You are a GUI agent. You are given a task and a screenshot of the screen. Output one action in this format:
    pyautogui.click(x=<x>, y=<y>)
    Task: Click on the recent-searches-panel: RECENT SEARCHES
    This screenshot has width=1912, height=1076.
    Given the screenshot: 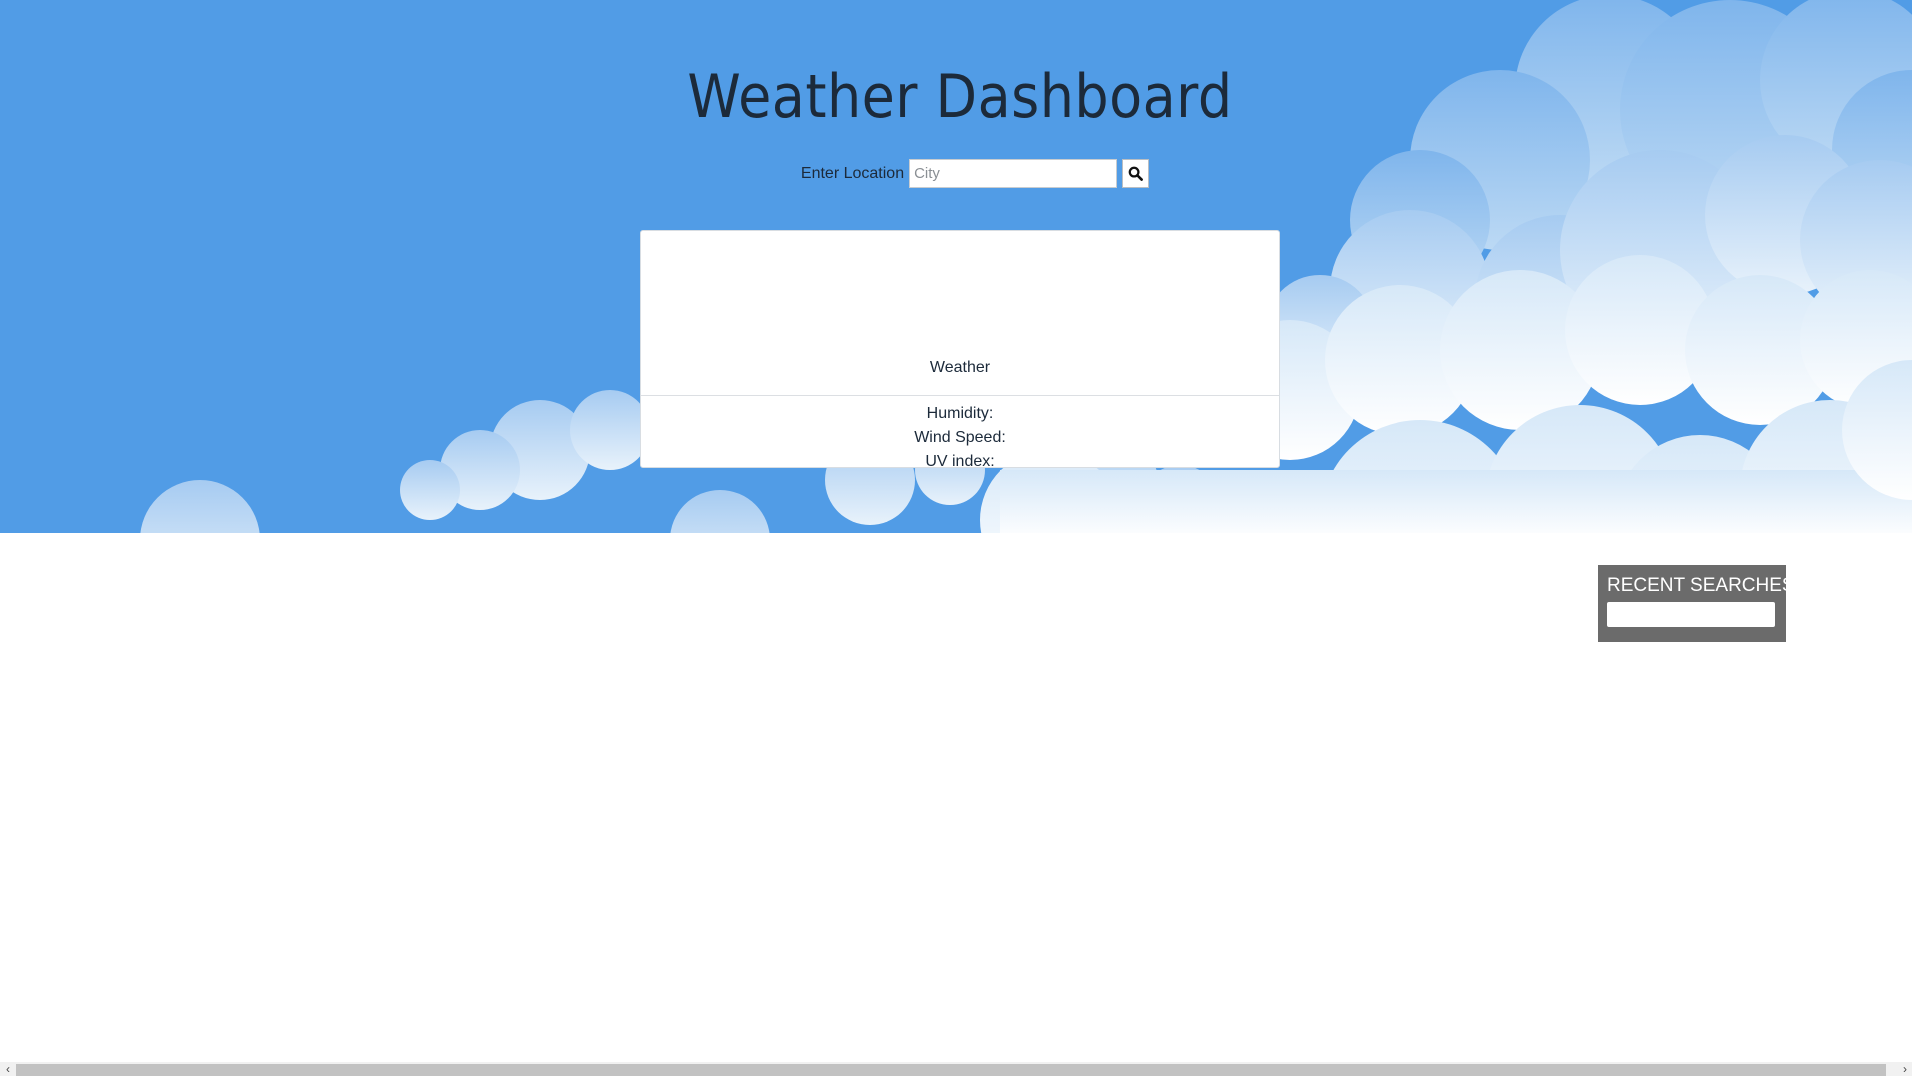 What is the action you would take?
    pyautogui.click(x=1696, y=603)
    